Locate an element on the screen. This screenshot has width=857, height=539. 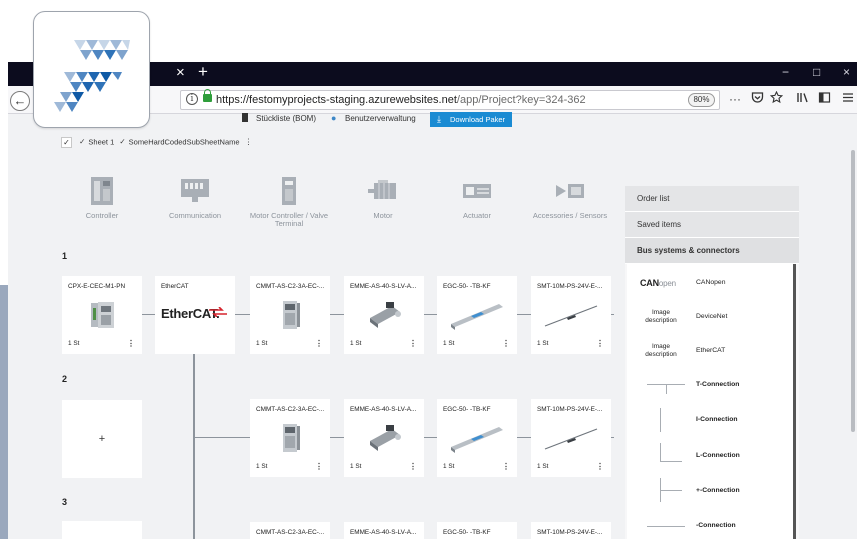
tab-bus-systems: Bus systems & connectors is located at coordinates (712, 251).